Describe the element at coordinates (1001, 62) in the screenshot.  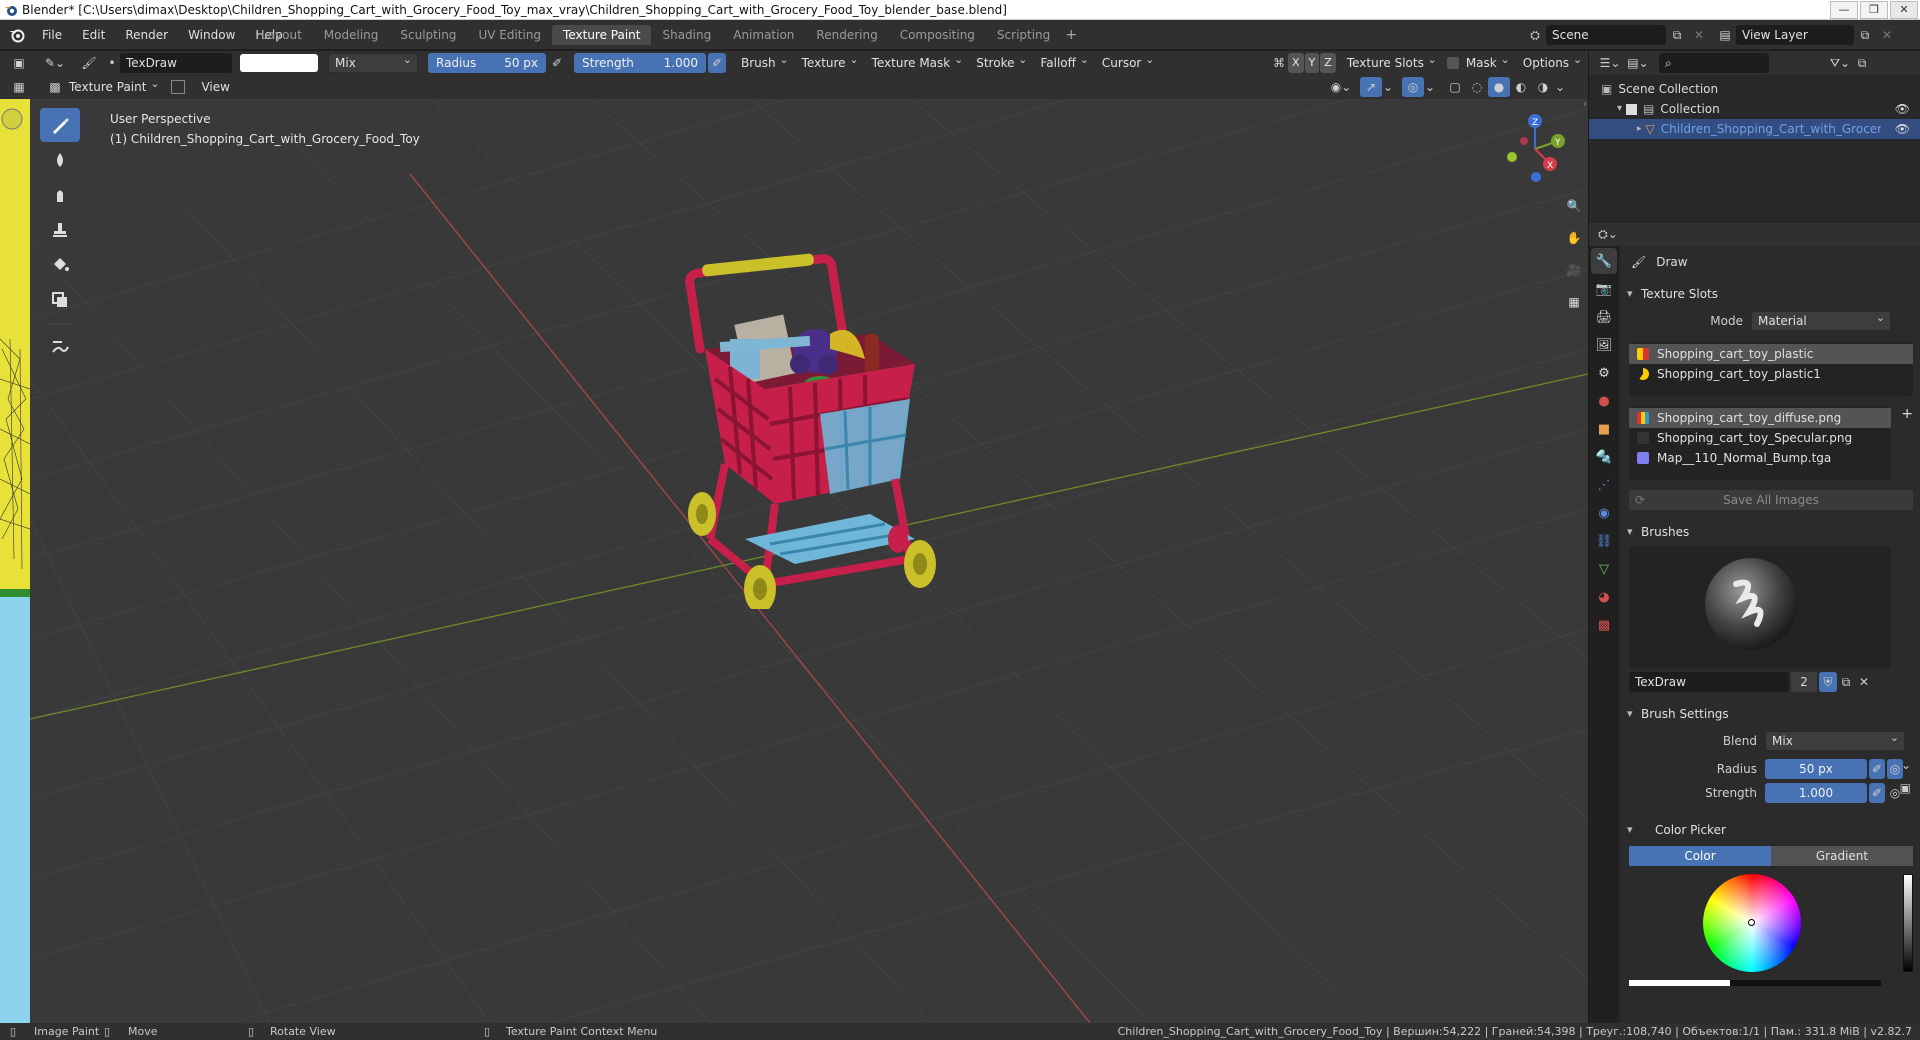
I see `stroke-menu: Stroke` at that location.